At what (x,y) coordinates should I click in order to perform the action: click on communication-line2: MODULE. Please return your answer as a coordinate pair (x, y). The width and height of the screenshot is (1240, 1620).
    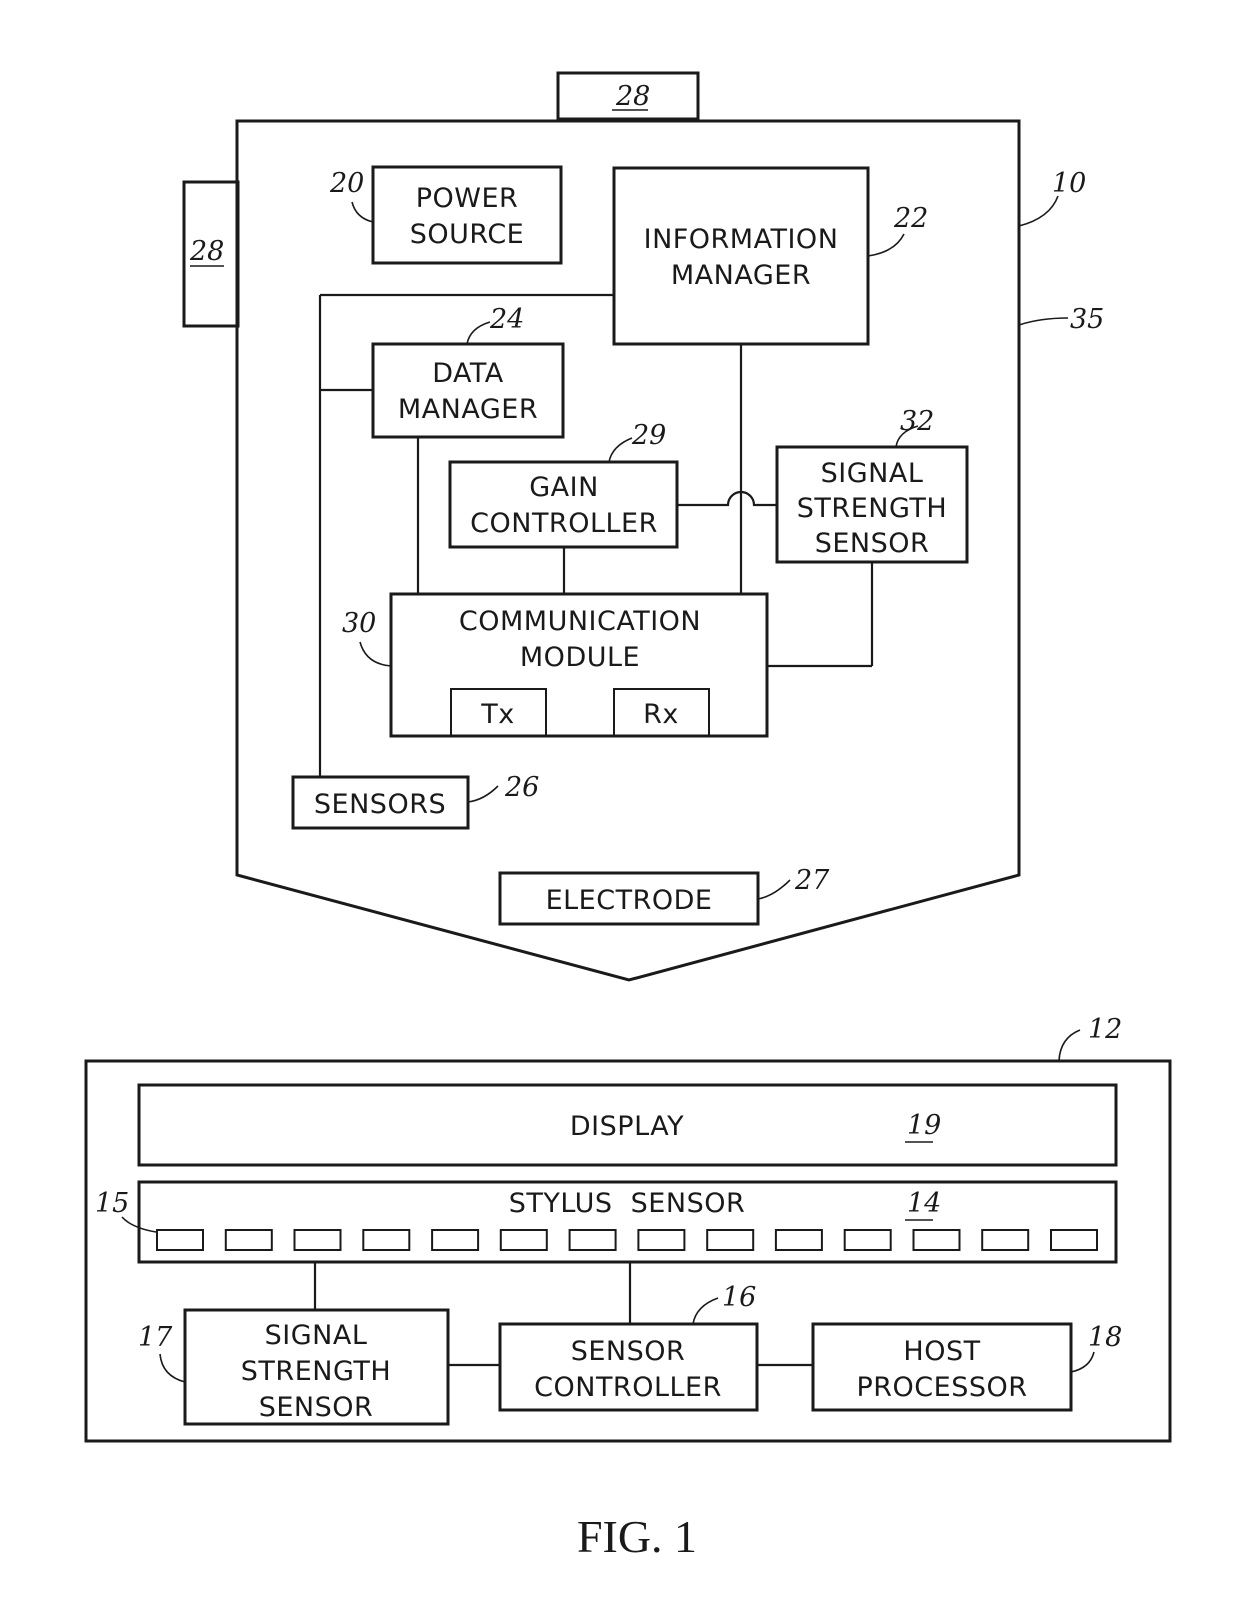
    Looking at the image, I should click on (580, 657).